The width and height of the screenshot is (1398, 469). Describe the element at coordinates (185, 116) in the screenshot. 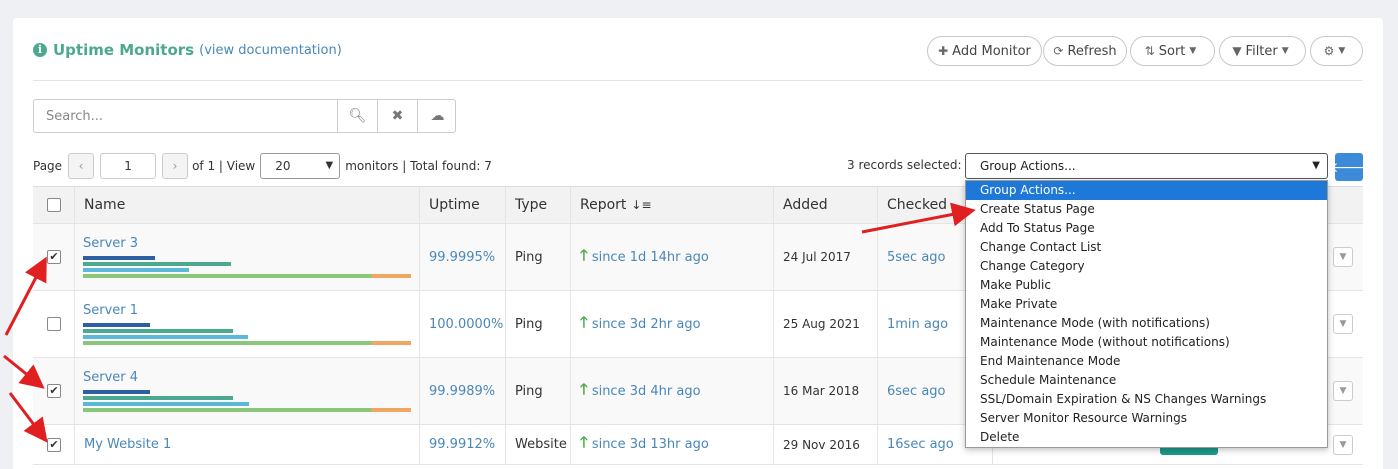

I see `search-input` at that location.